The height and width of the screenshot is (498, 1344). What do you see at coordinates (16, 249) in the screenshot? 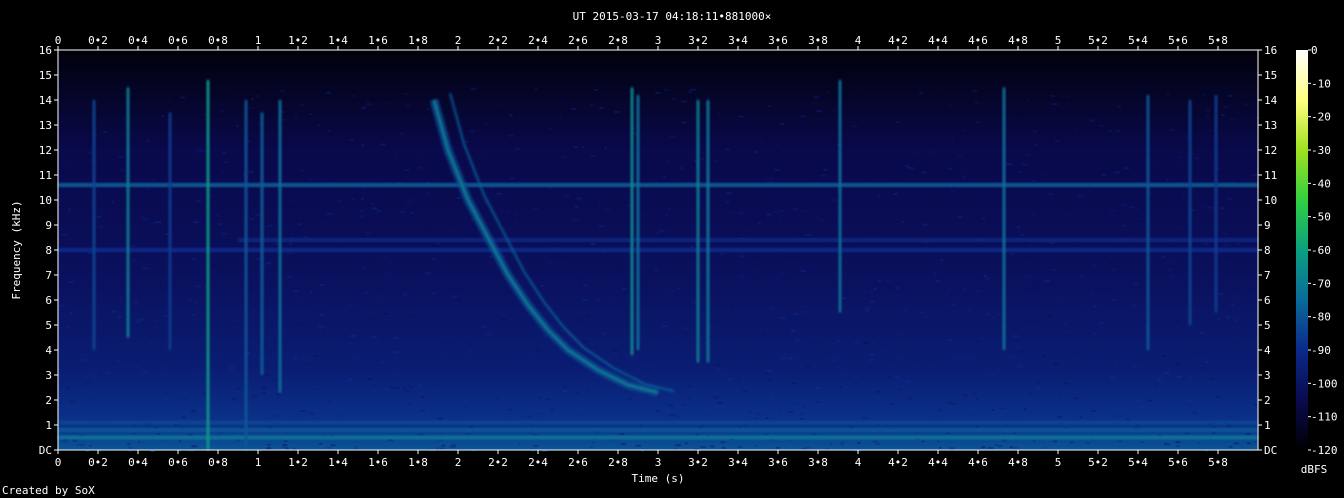
I see `y-axis-label: Frequency (kHz)` at bounding box center [16, 249].